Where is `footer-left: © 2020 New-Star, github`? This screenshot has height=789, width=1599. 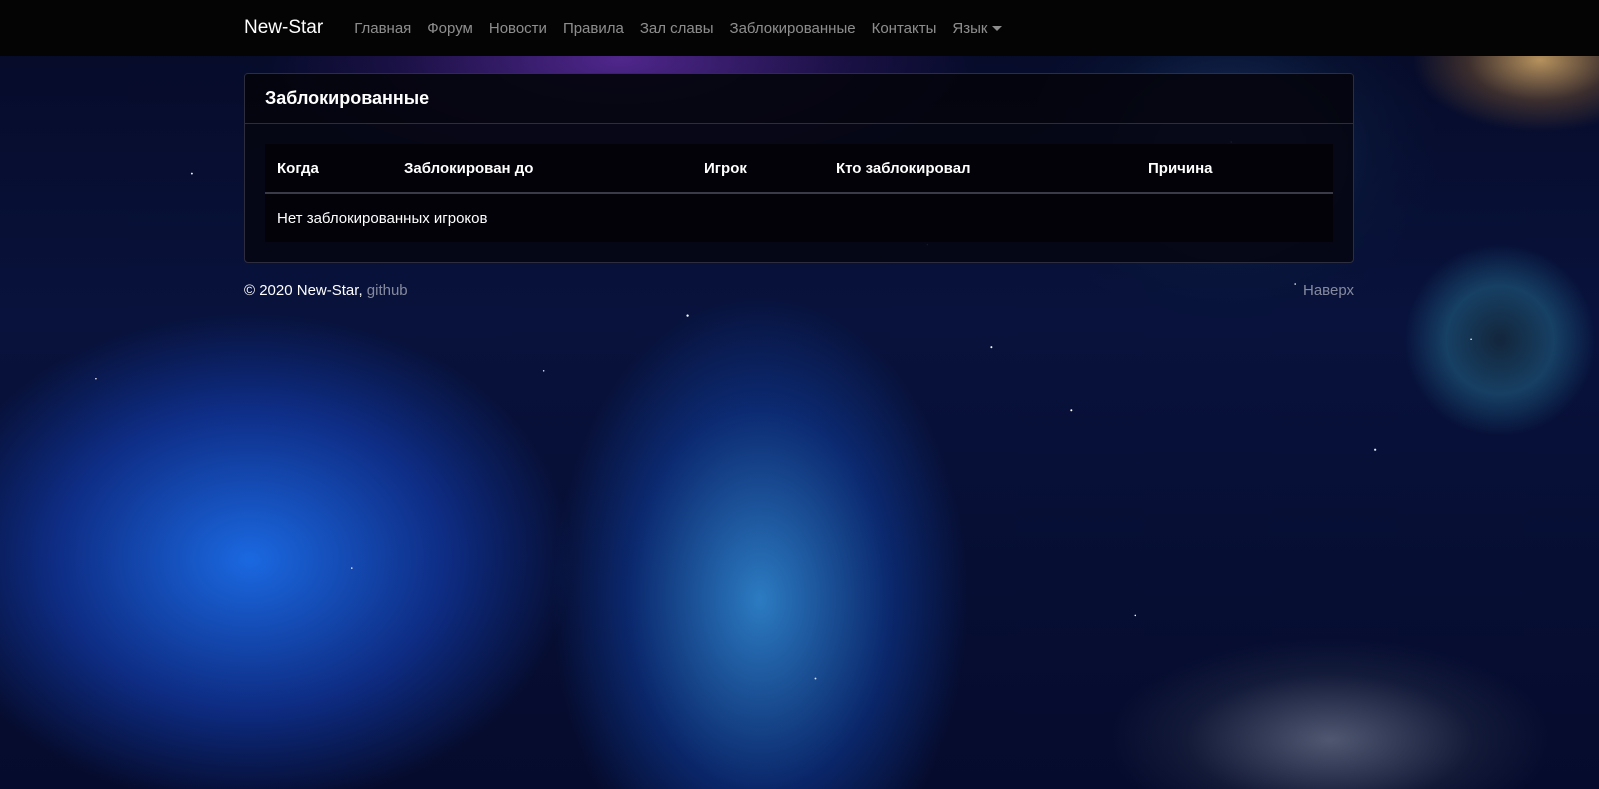
footer-left: © 2020 New-Star, github is located at coordinates (326, 290).